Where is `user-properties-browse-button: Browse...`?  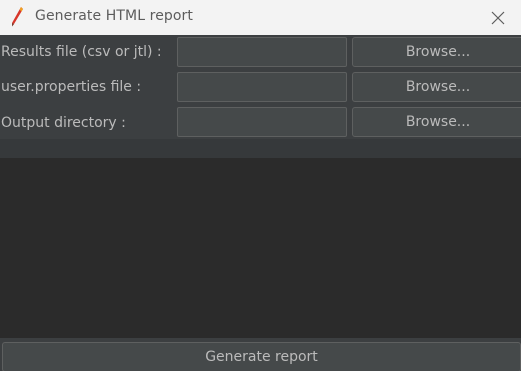
user-properties-browse-button: Browse... is located at coordinates (436, 87).